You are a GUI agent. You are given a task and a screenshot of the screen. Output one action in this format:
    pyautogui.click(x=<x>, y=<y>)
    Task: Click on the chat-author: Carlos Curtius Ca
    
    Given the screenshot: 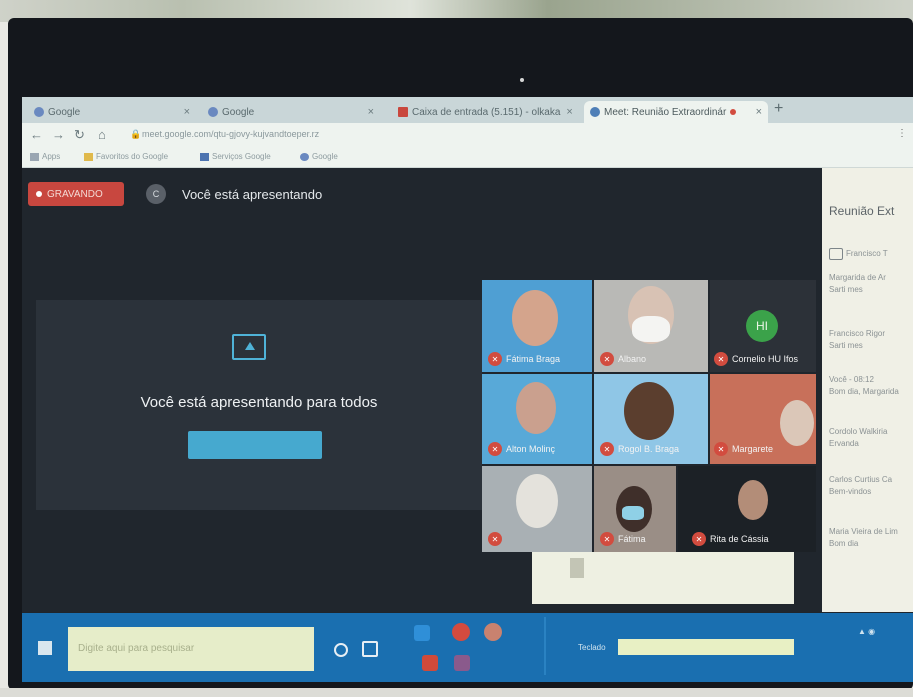 What is the action you would take?
    pyautogui.click(x=861, y=479)
    